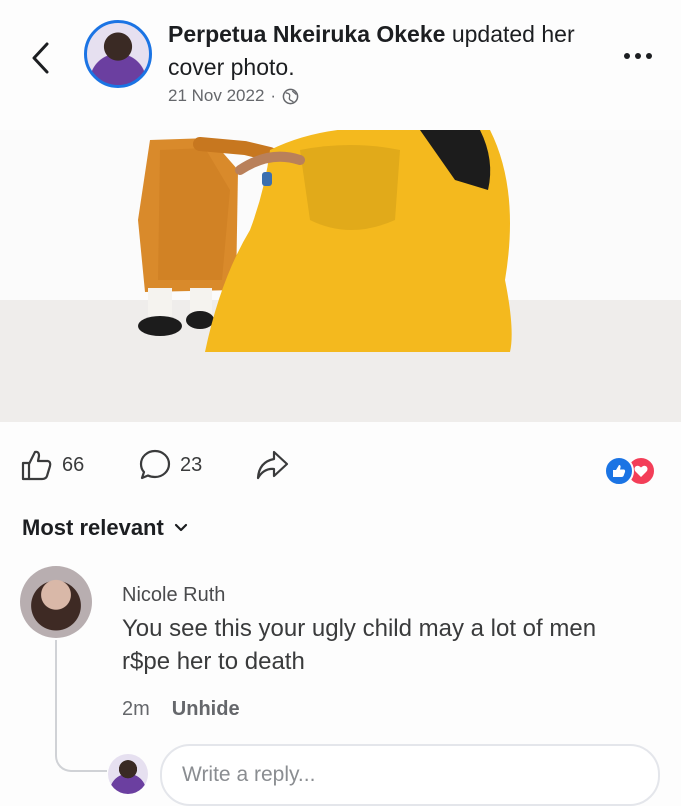  Describe the element at coordinates (56, 602) in the screenshot. I see `commenter-avatar` at that location.